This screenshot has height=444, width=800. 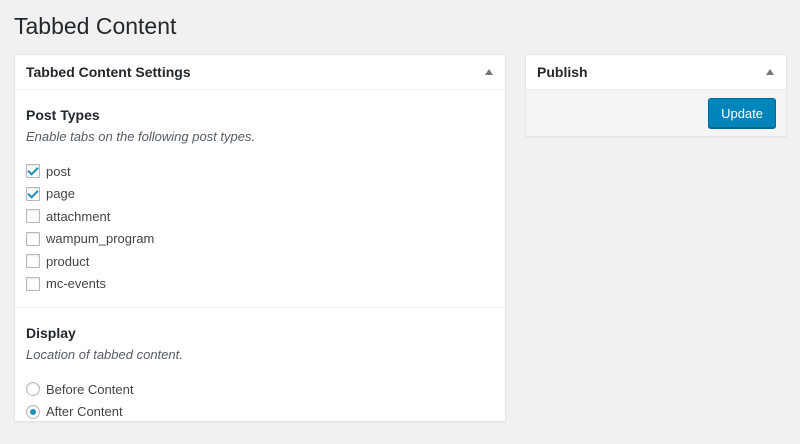 What do you see at coordinates (260, 284) in the screenshot?
I see `post-type-option-mc-events: mc-events` at bounding box center [260, 284].